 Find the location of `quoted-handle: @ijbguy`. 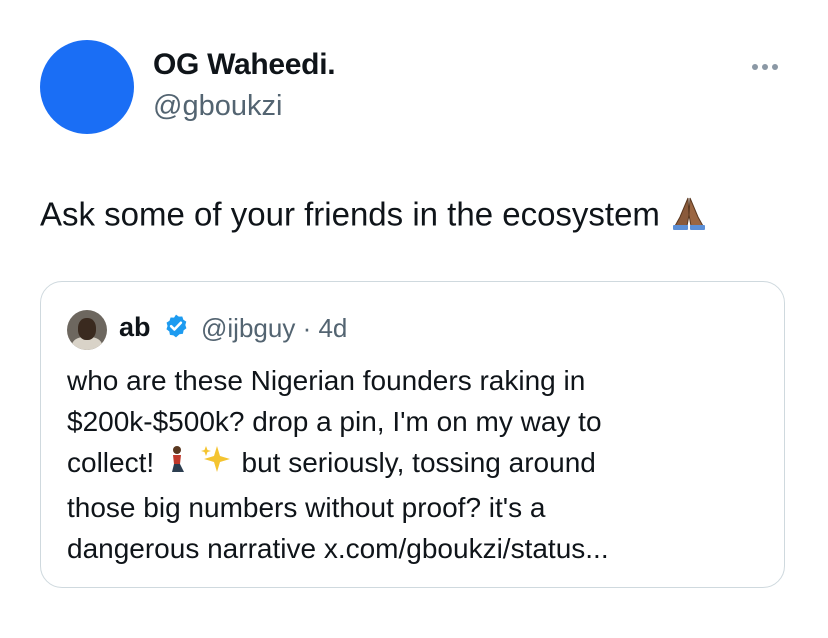

quoted-handle: @ijbguy is located at coordinates (248, 328).